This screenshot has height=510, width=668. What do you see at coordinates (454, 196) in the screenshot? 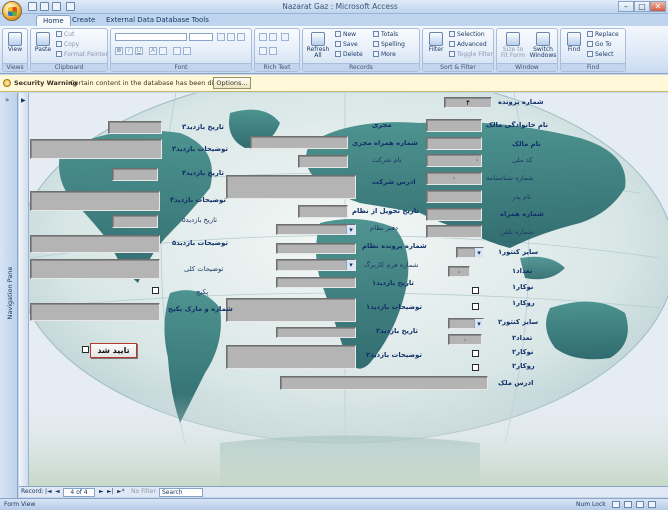
I see `father-name-field` at bounding box center [454, 196].